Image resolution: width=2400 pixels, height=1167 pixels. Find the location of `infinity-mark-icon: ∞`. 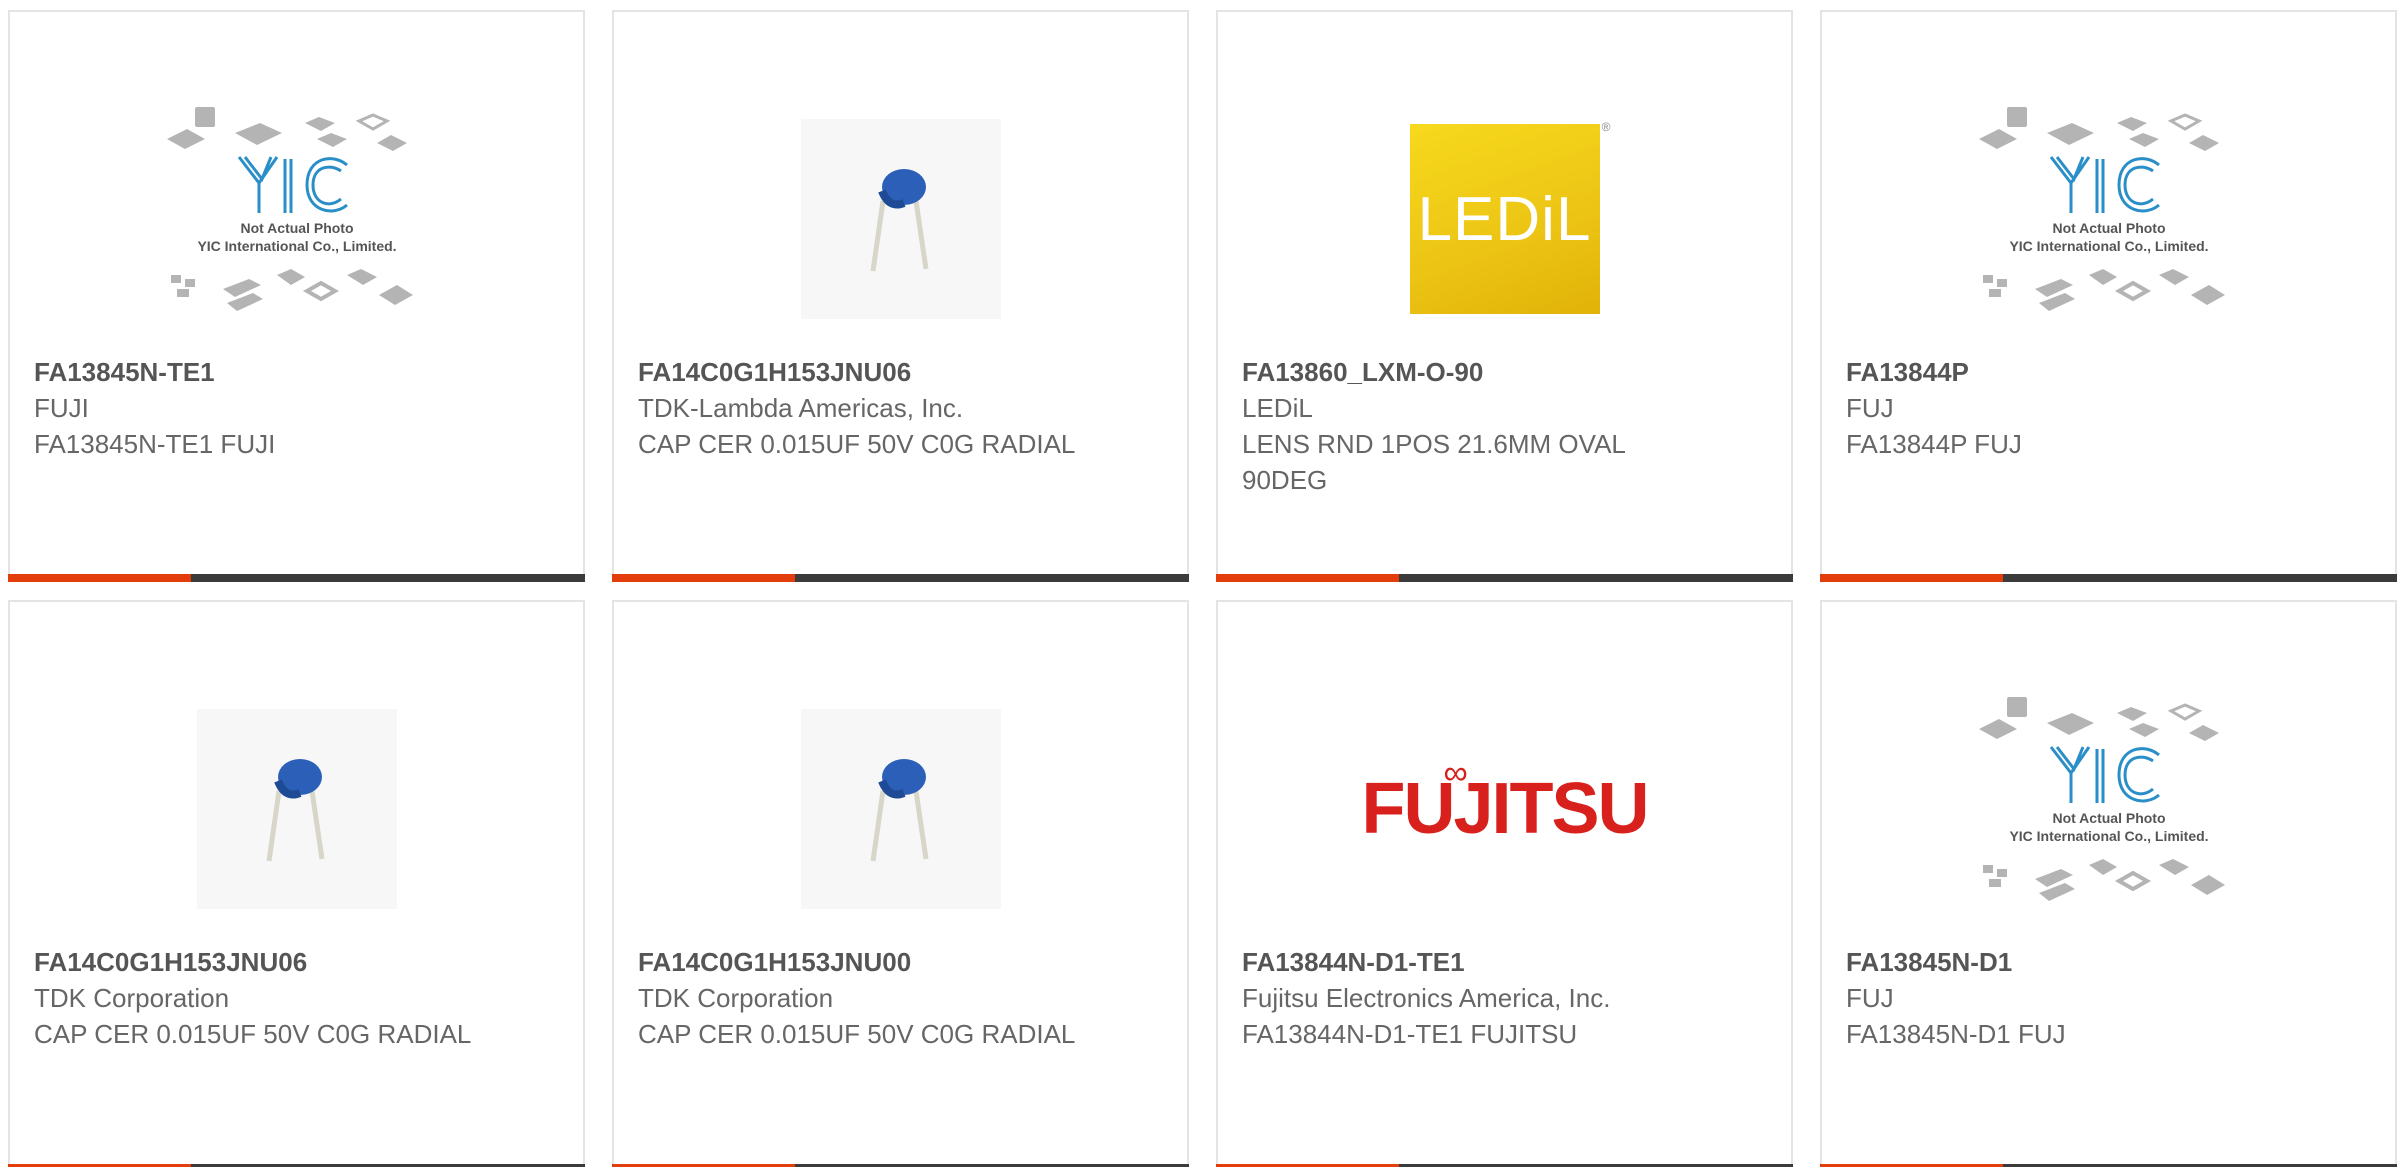

infinity-mark-icon: ∞ is located at coordinates (1455, 773).